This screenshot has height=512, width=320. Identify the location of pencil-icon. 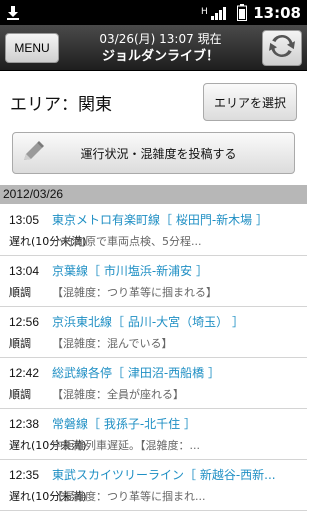
(33, 153).